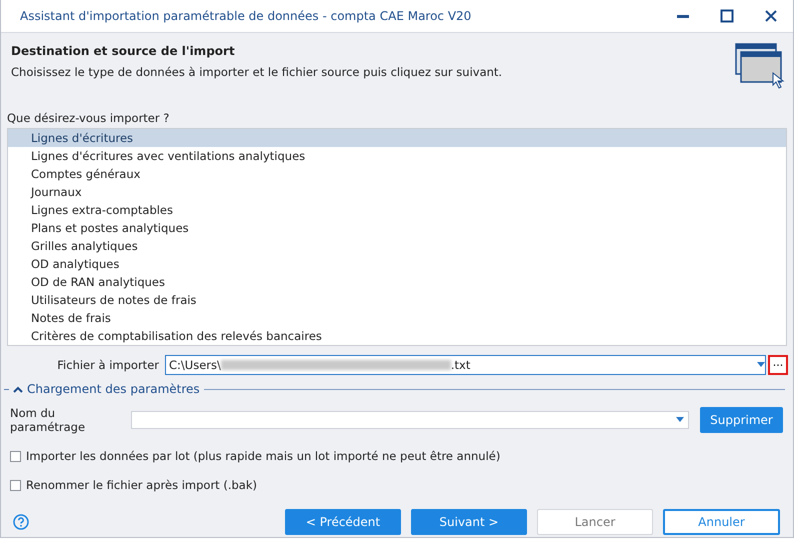  What do you see at coordinates (397, 300) in the screenshot?
I see `list-item: Utilisateurs de notes de frais` at bounding box center [397, 300].